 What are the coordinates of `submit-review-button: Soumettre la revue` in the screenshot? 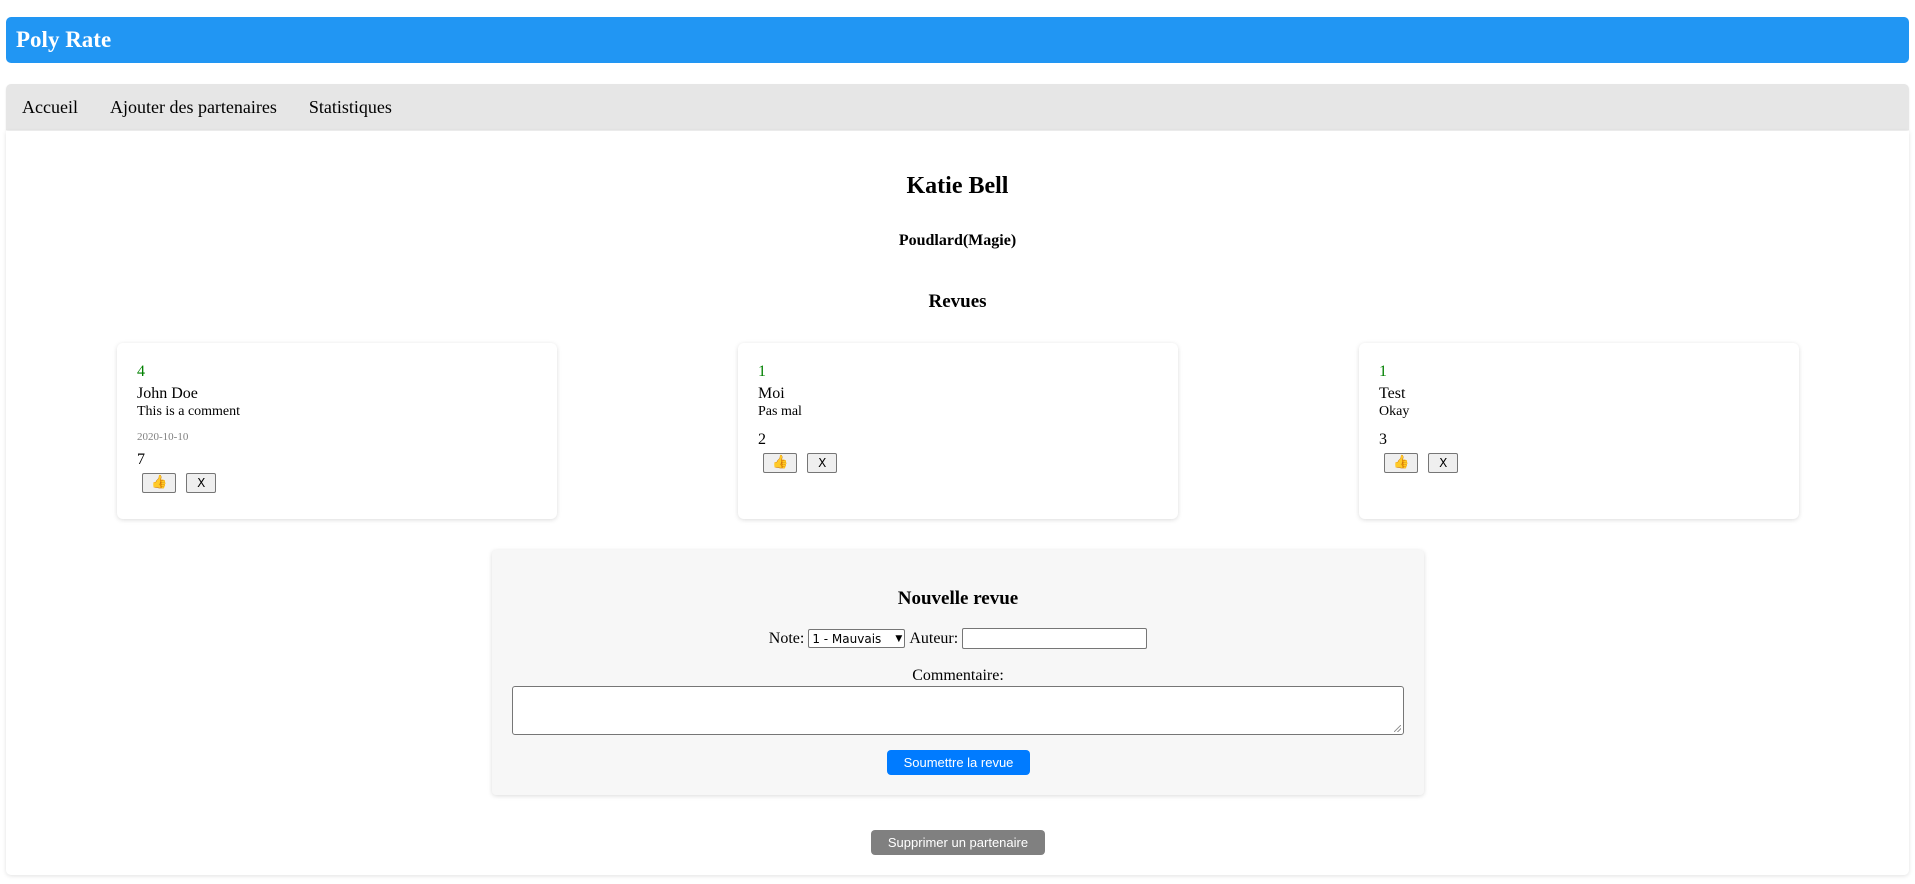 It's located at (958, 762).